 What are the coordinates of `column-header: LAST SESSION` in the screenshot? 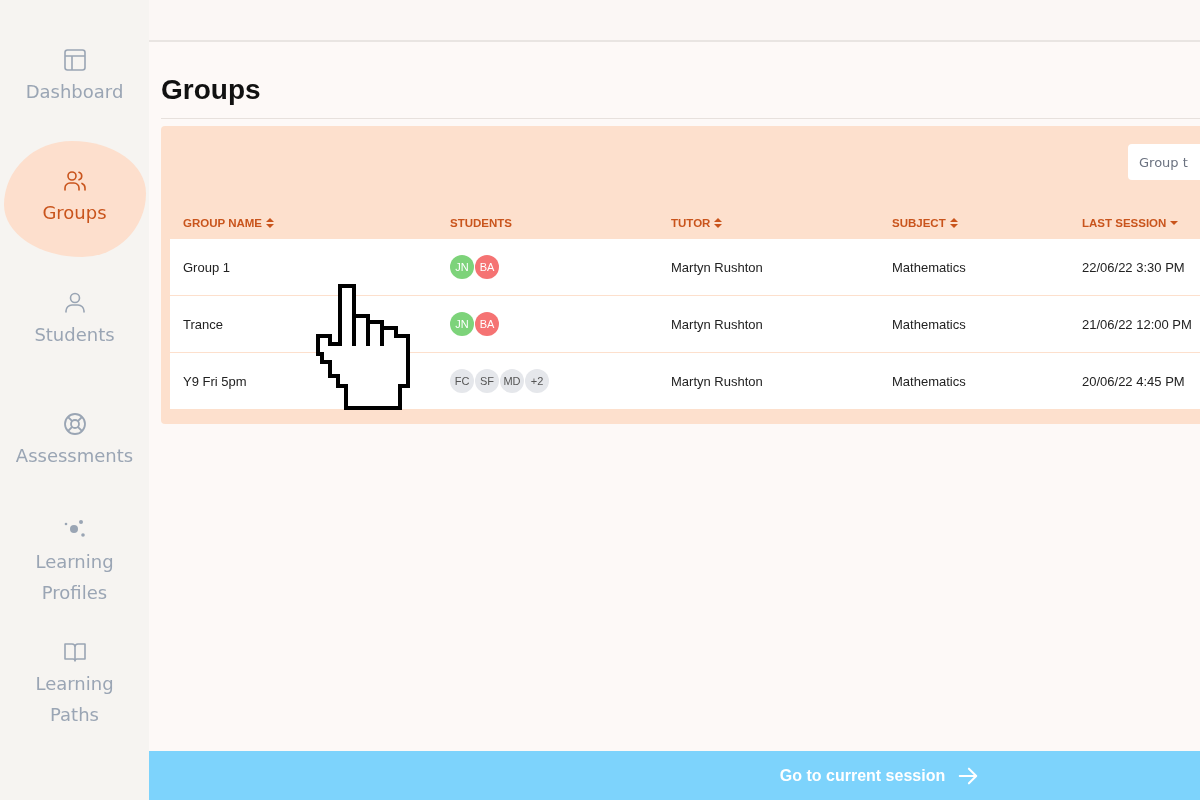 It's located at (1134, 228).